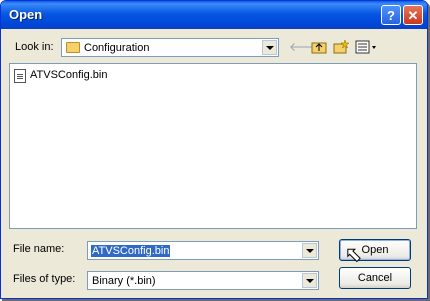 The image size is (430, 301). I want to click on file-name-value: ATVSConfig.bin, so click(131, 251).